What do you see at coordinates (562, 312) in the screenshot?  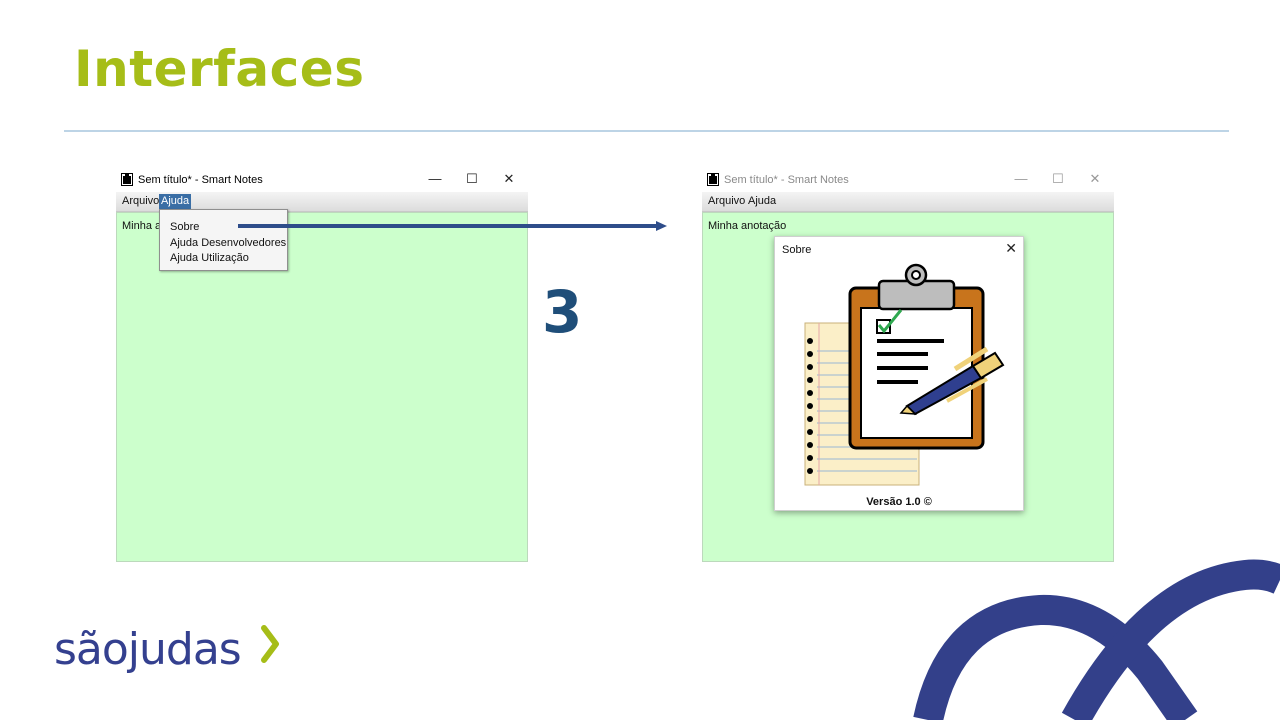 I see `step-number: 3` at bounding box center [562, 312].